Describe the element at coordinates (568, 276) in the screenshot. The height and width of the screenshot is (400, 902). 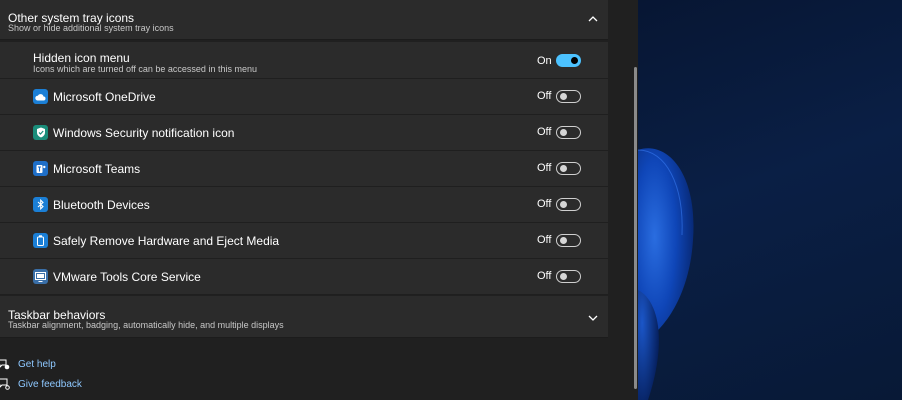
I see `vmware-tools-toggle` at that location.